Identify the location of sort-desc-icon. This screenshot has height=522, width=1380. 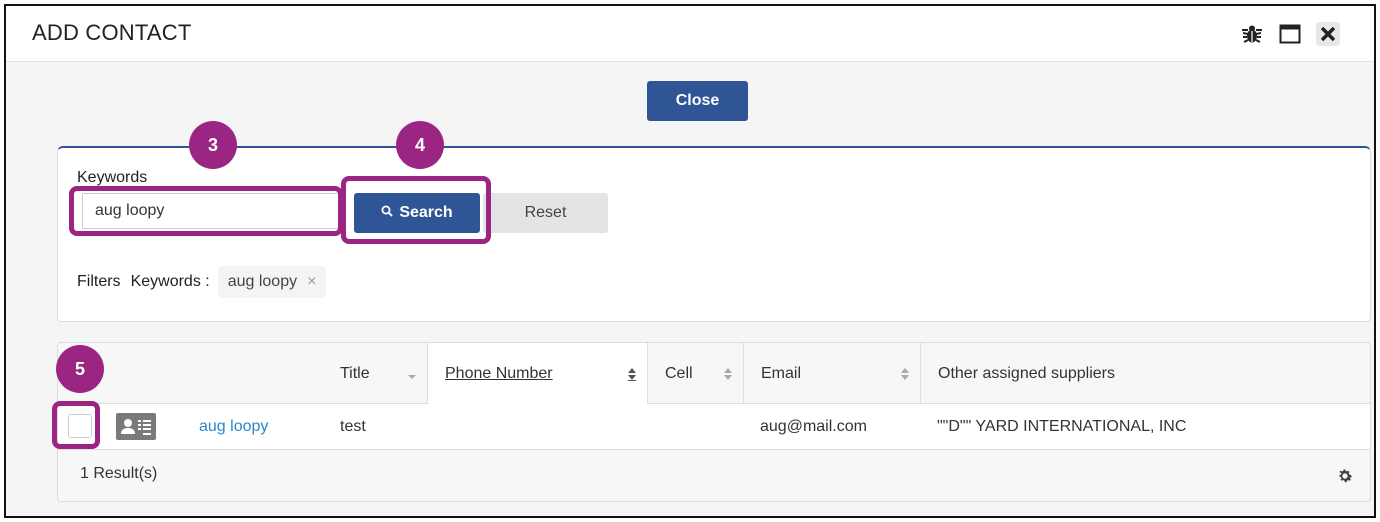
(412, 376).